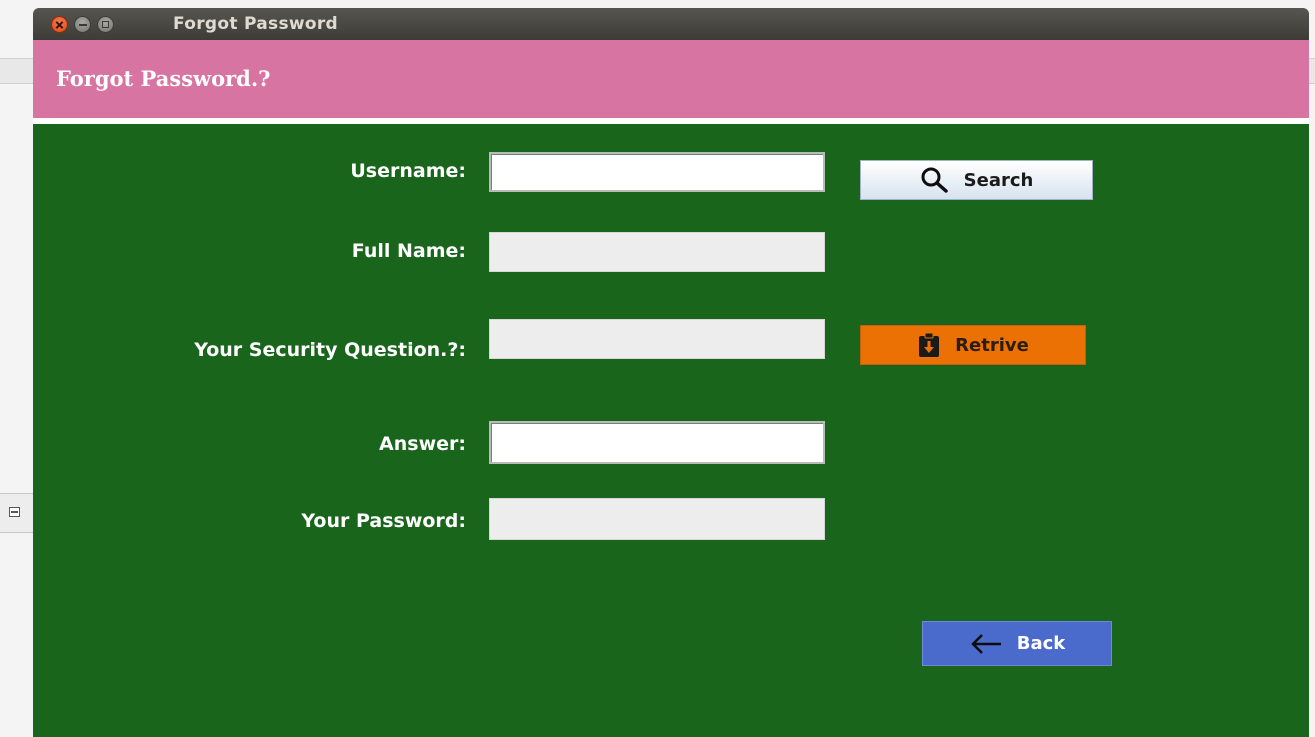  Describe the element at coordinates (998, 180) in the screenshot. I see `search-button-label: Search` at that location.